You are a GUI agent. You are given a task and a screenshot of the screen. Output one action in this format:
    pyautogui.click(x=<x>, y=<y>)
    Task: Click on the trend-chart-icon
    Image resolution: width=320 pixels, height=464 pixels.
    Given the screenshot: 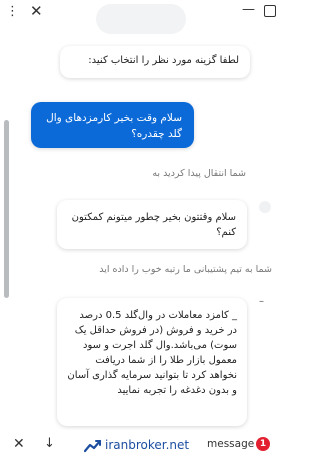 What is the action you would take?
    pyautogui.click(x=93, y=446)
    